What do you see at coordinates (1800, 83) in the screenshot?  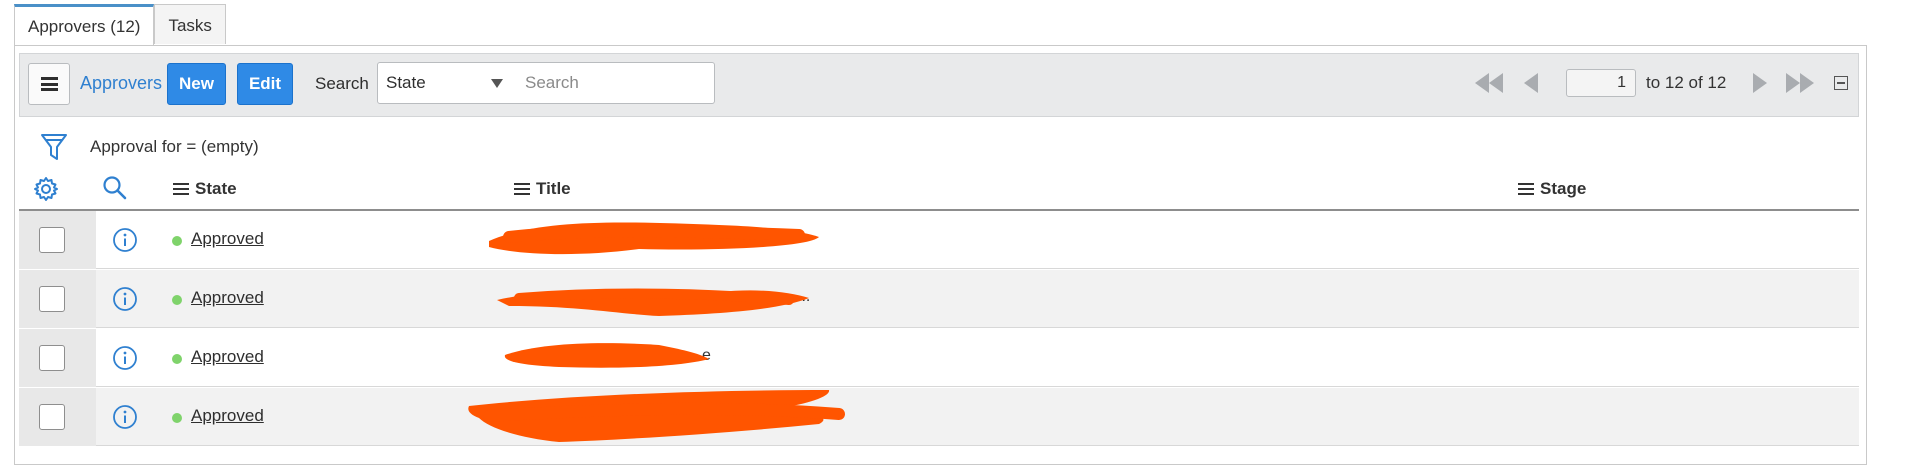 I see `last-page-icon` at bounding box center [1800, 83].